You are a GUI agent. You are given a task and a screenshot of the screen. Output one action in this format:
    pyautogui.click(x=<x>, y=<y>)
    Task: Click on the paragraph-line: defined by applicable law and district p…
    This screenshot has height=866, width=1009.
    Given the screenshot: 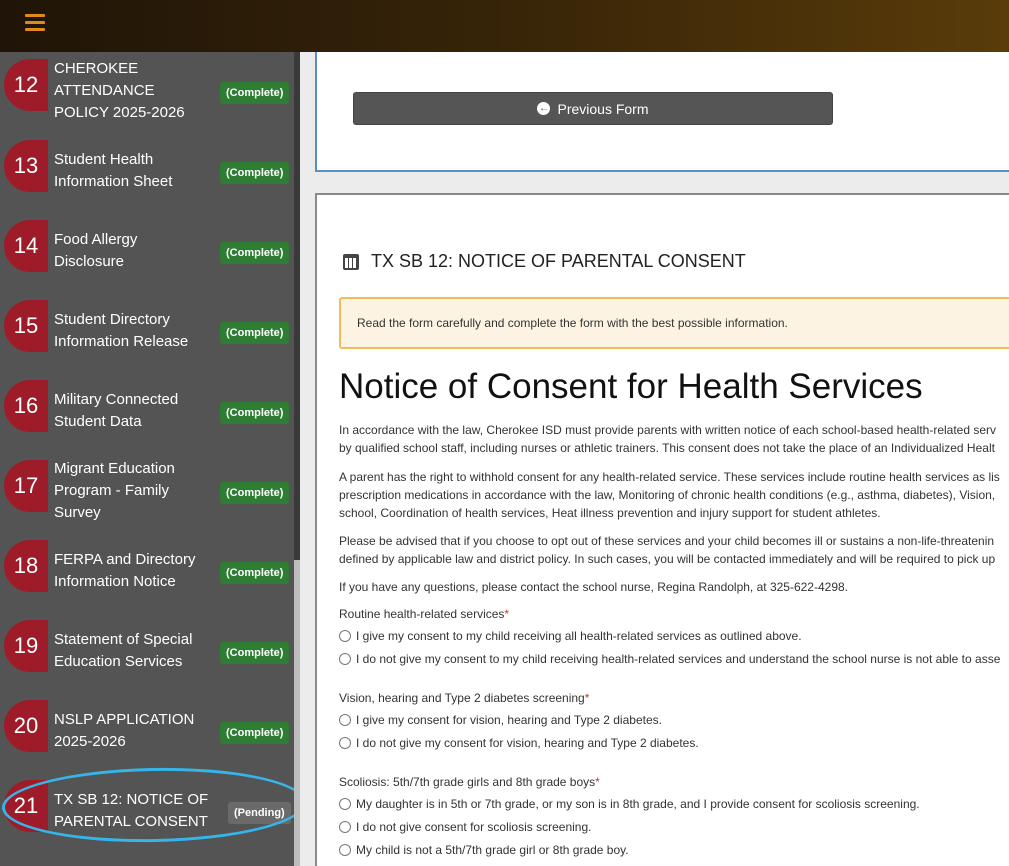 What is the action you would take?
    pyautogui.click(x=667, y=559)
    